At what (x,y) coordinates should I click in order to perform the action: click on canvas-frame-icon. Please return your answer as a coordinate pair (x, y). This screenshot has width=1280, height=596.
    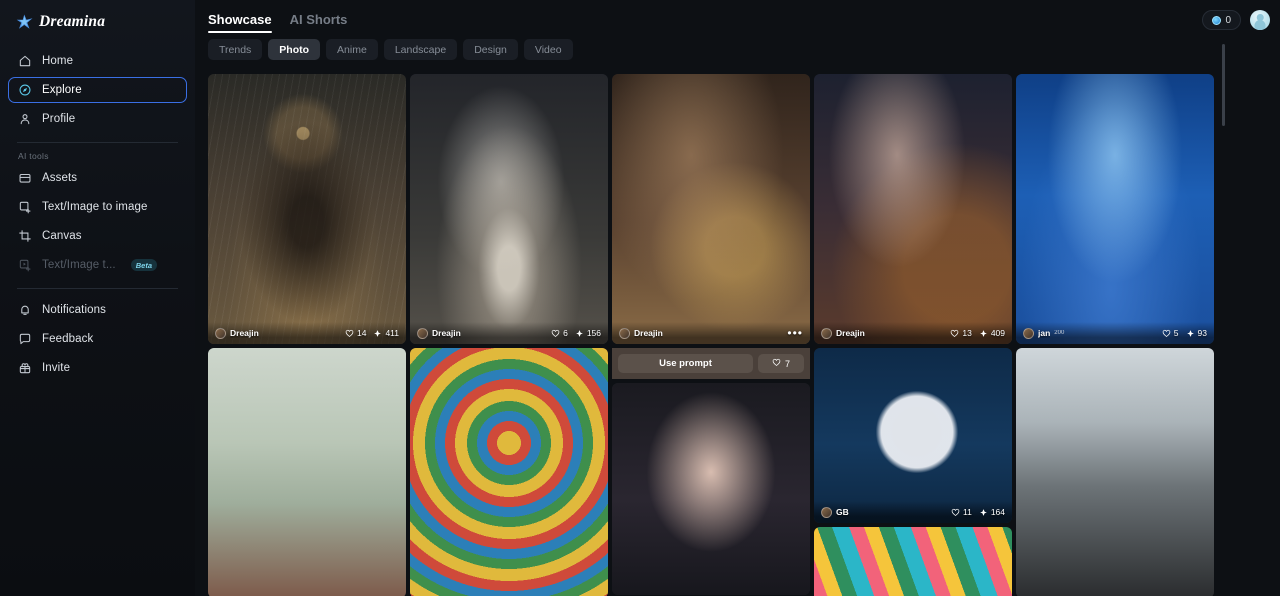
    Looking at the image, I should click on (25, 236).